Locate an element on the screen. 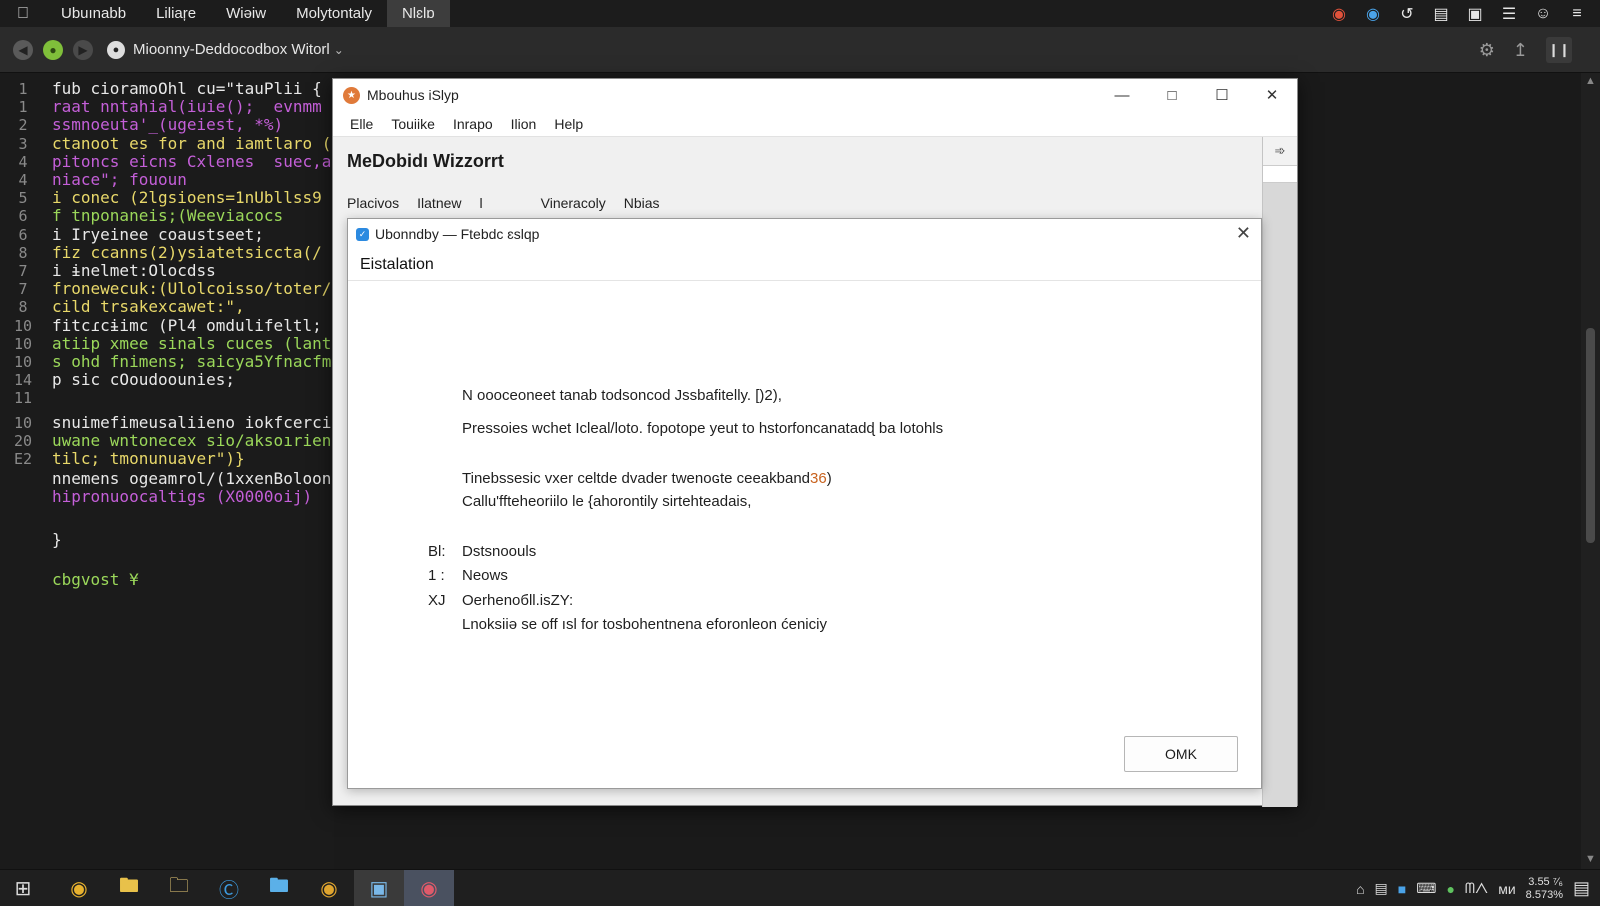  side-pane-field is located at coordinates (1280, 174).